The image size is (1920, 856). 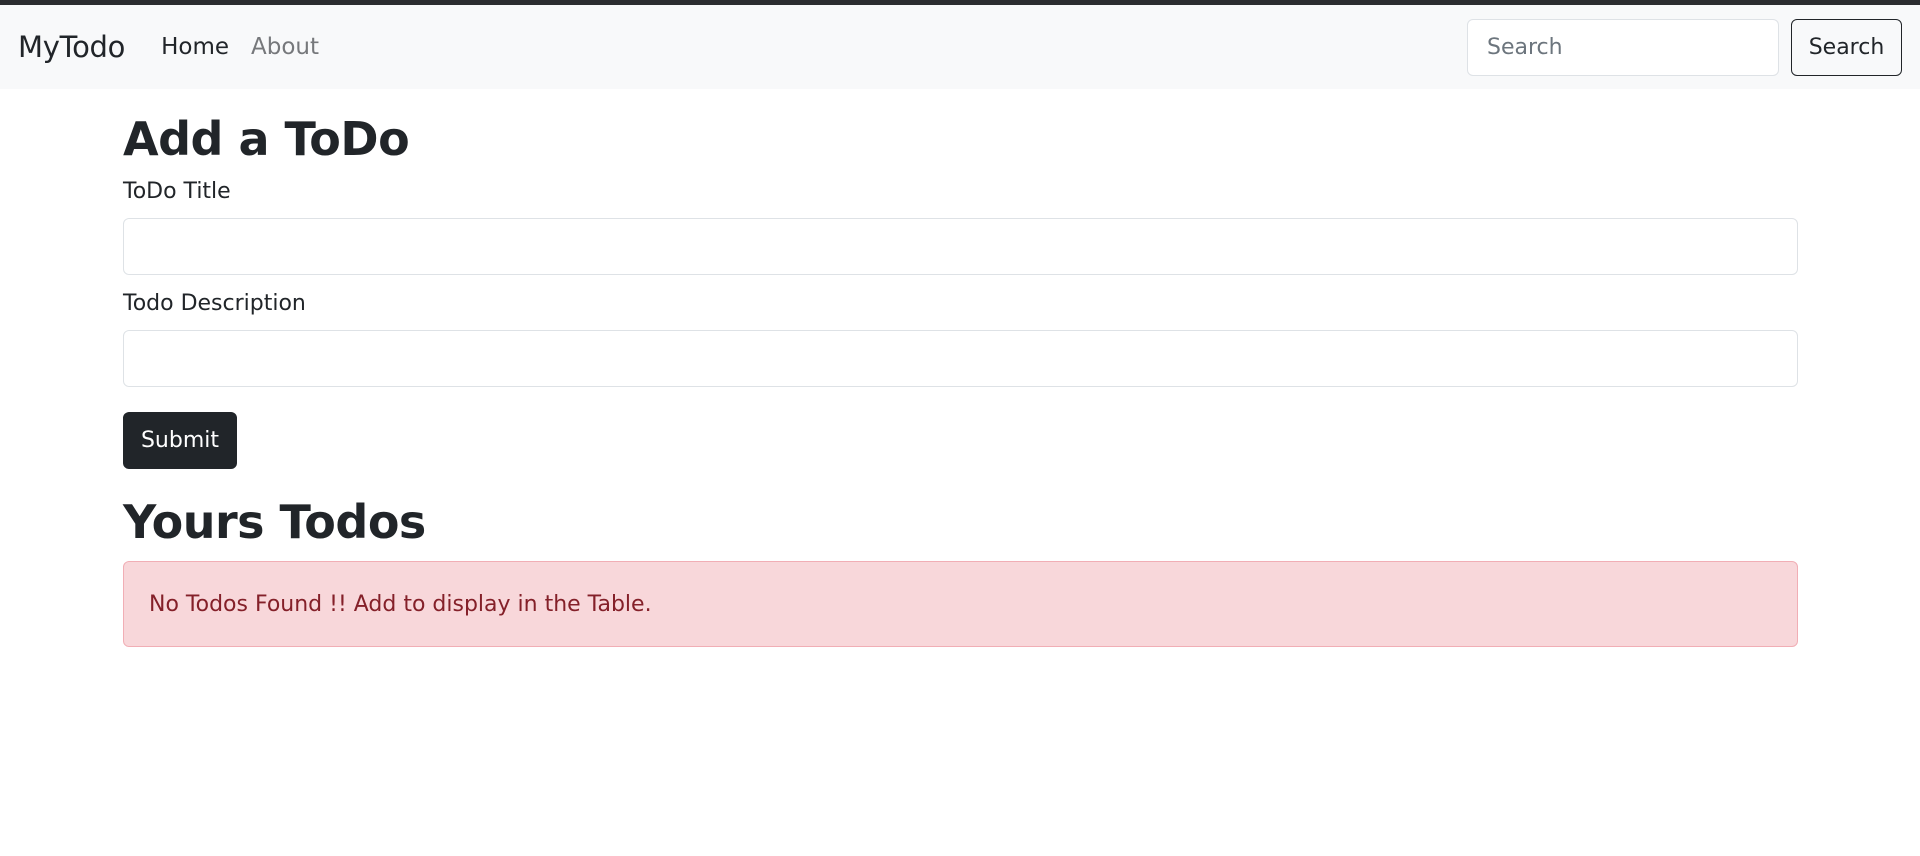 What do you see at coordinates (214, 303) in the screenshot?
I see `todo-description-label: Todo Description` at bounding box center [214, 303].